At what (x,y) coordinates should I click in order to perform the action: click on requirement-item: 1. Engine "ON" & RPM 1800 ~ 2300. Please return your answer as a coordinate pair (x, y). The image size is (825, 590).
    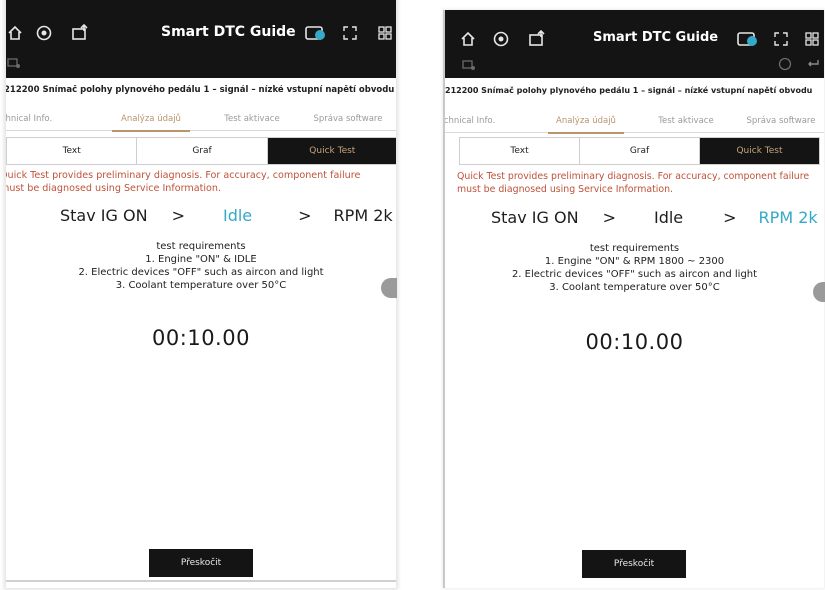
    Looking at the image, I should click on (634, 261).